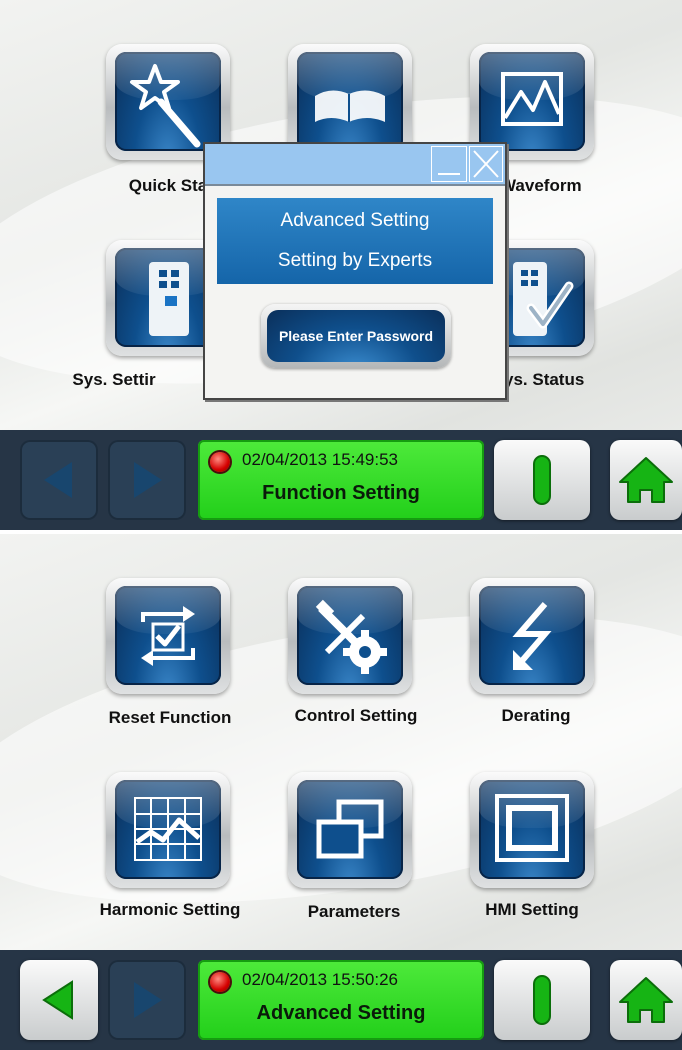  Describe the element at coordinates (355, 220) in the screenshot. I see `dialog-title: Advanced Setting` at that location.